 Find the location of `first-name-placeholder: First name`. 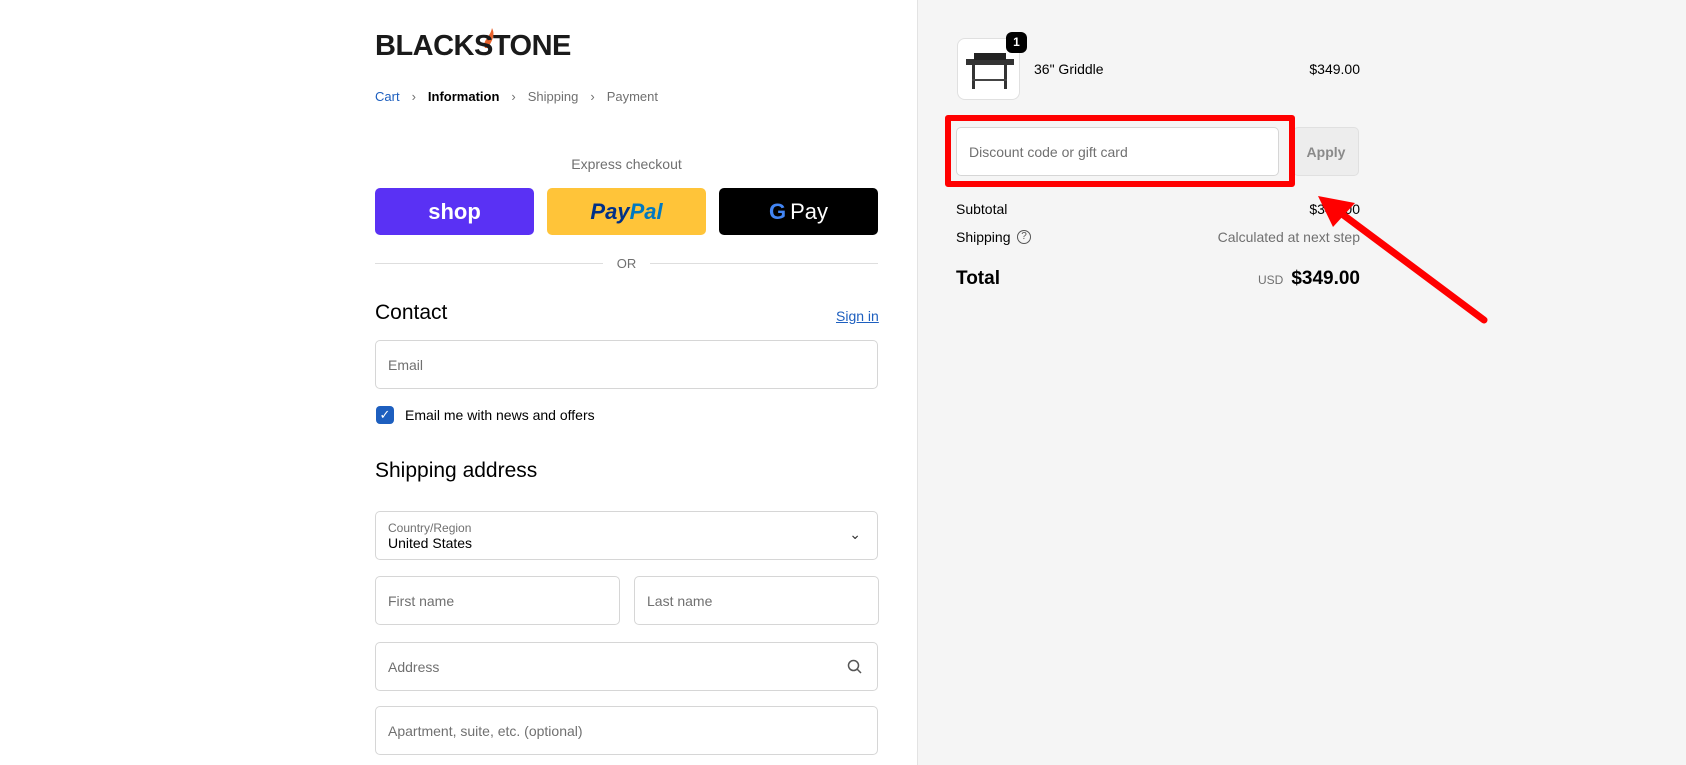

first-name-placeholder: First name is located at coordinates (421, 600).